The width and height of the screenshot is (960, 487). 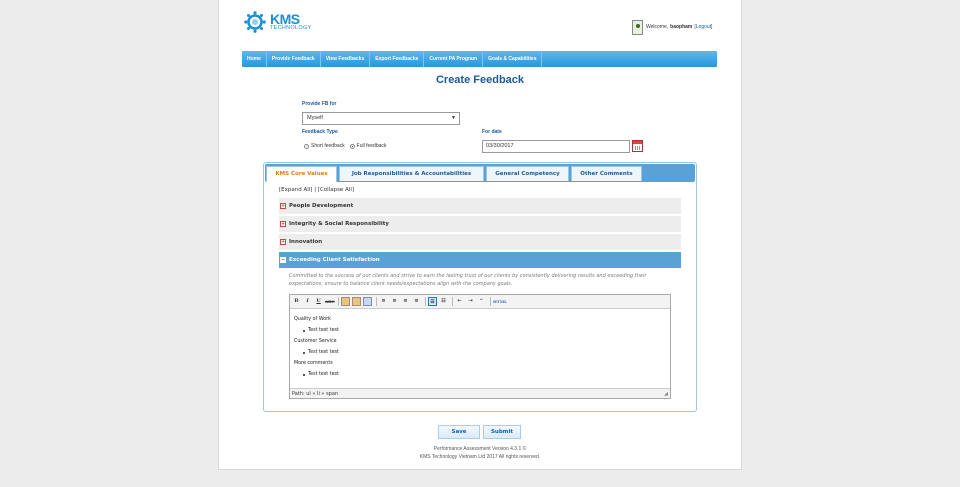 What do you see at coordinates (352, 146) in the screenshot?
I see `radio-checked-icon` at bounding box center [352, 146].